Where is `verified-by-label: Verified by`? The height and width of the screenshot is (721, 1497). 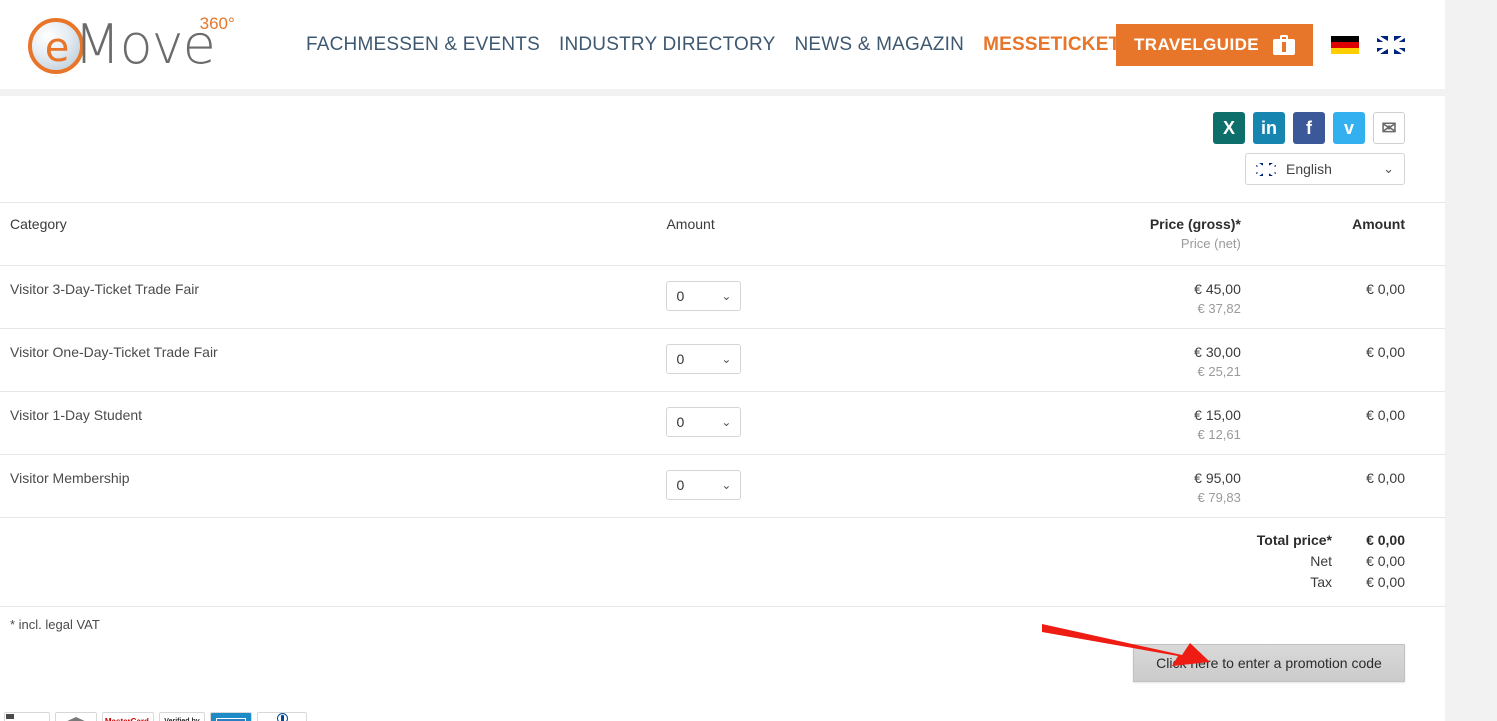 verified-by-label: Verified by is located at coordinates (181, 719).